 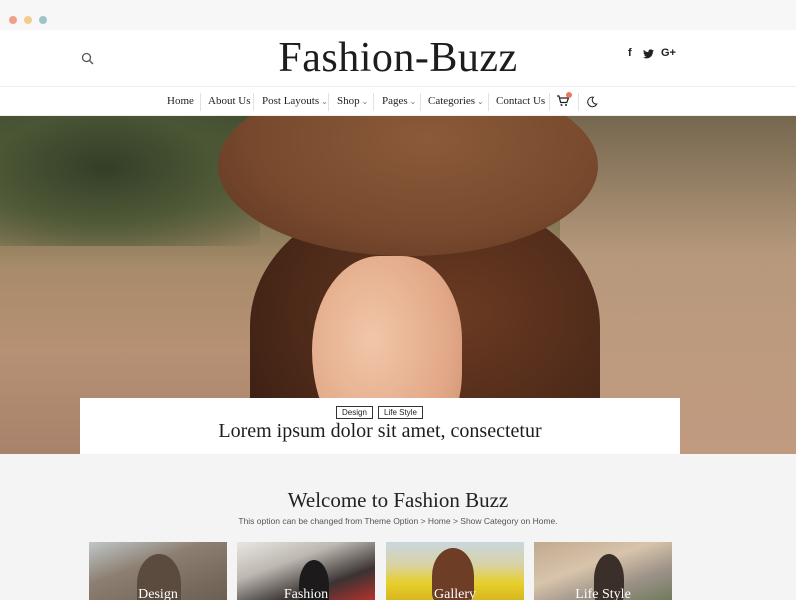 What do you see at coordinates (630, 53) in the screenshot?
I see `facebook-icon: f` at bounding box center [630, 53].